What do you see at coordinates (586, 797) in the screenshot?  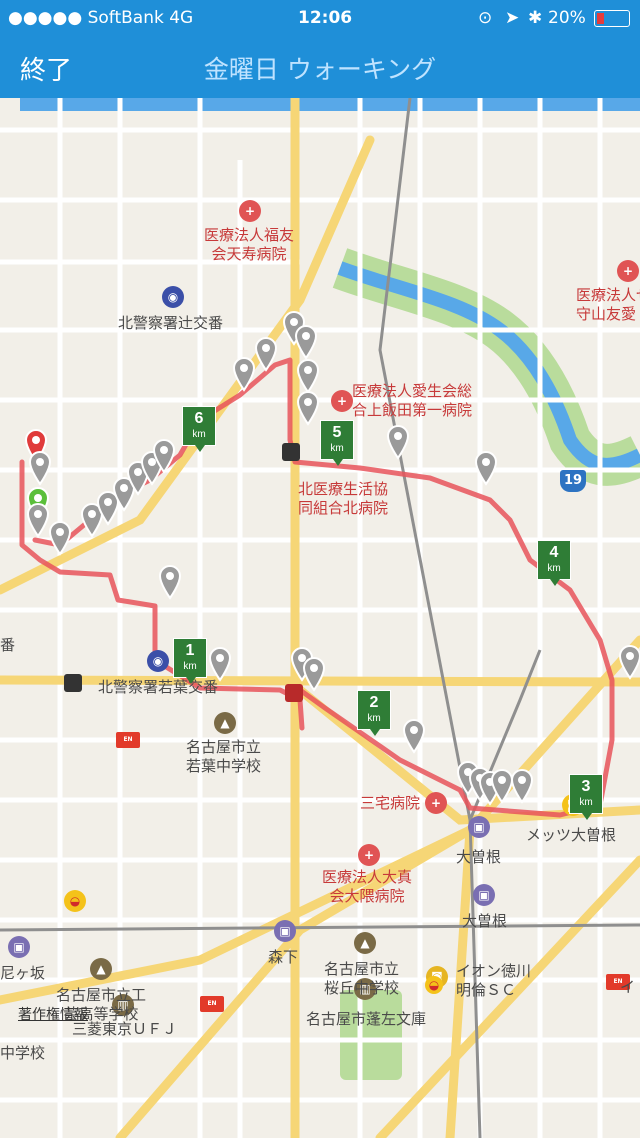 I see `km-marker-3: 3 km` at bounding box center [586, 797].